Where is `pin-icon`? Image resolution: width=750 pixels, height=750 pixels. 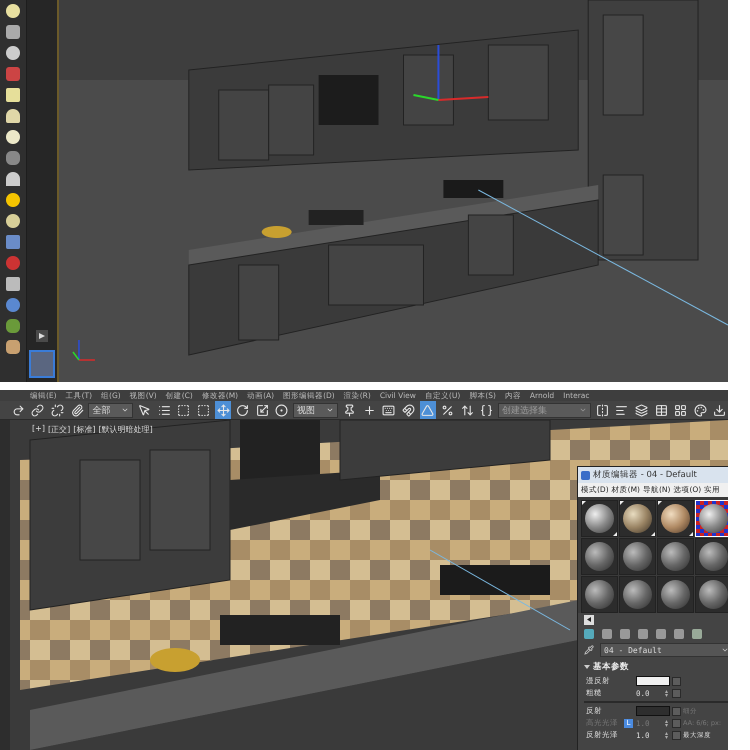
pin-icon is located at coordinates (349, 410).